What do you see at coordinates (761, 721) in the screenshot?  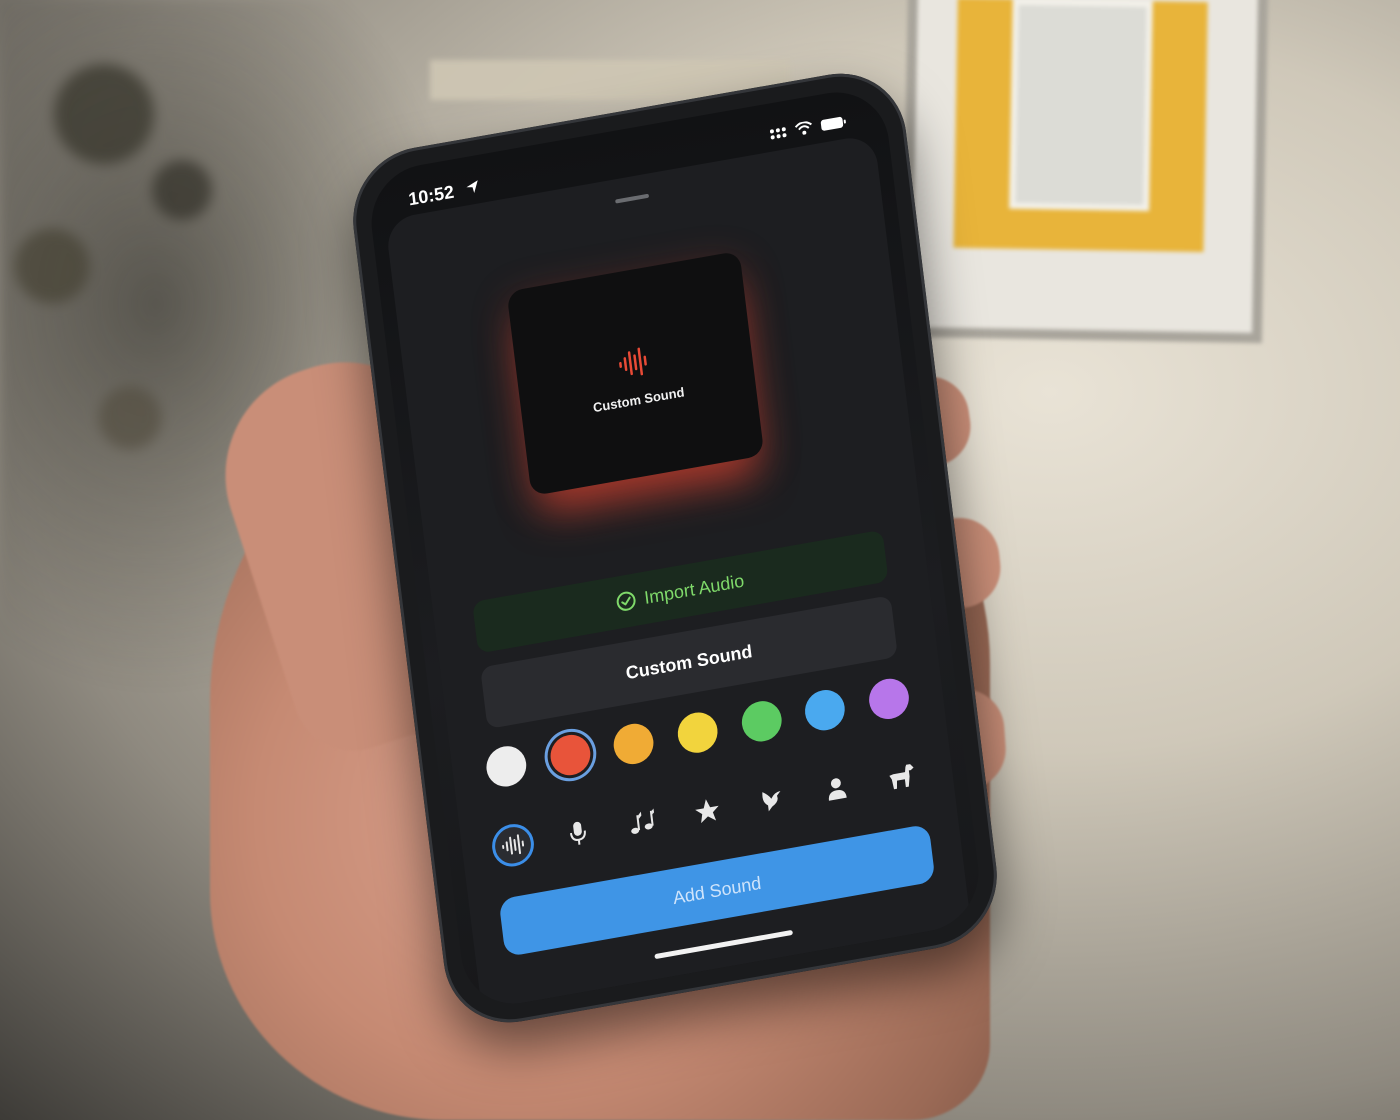 I see `color-swatch-green` at bounding box center [761, 721].